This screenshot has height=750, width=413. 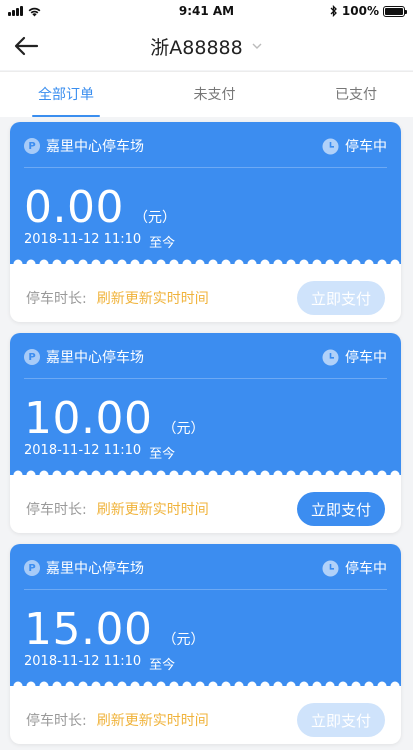 I want to click on bluetooth-icon, so click(x=333, y=11).